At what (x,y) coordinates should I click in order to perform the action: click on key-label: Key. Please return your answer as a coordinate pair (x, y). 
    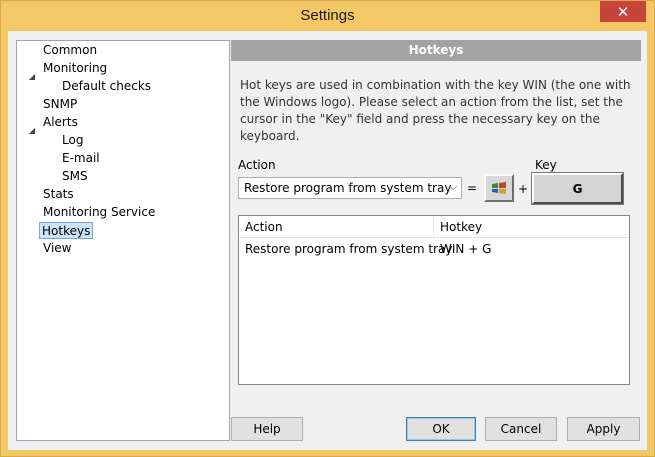
    Looking at the image, I should click on (546, 165).